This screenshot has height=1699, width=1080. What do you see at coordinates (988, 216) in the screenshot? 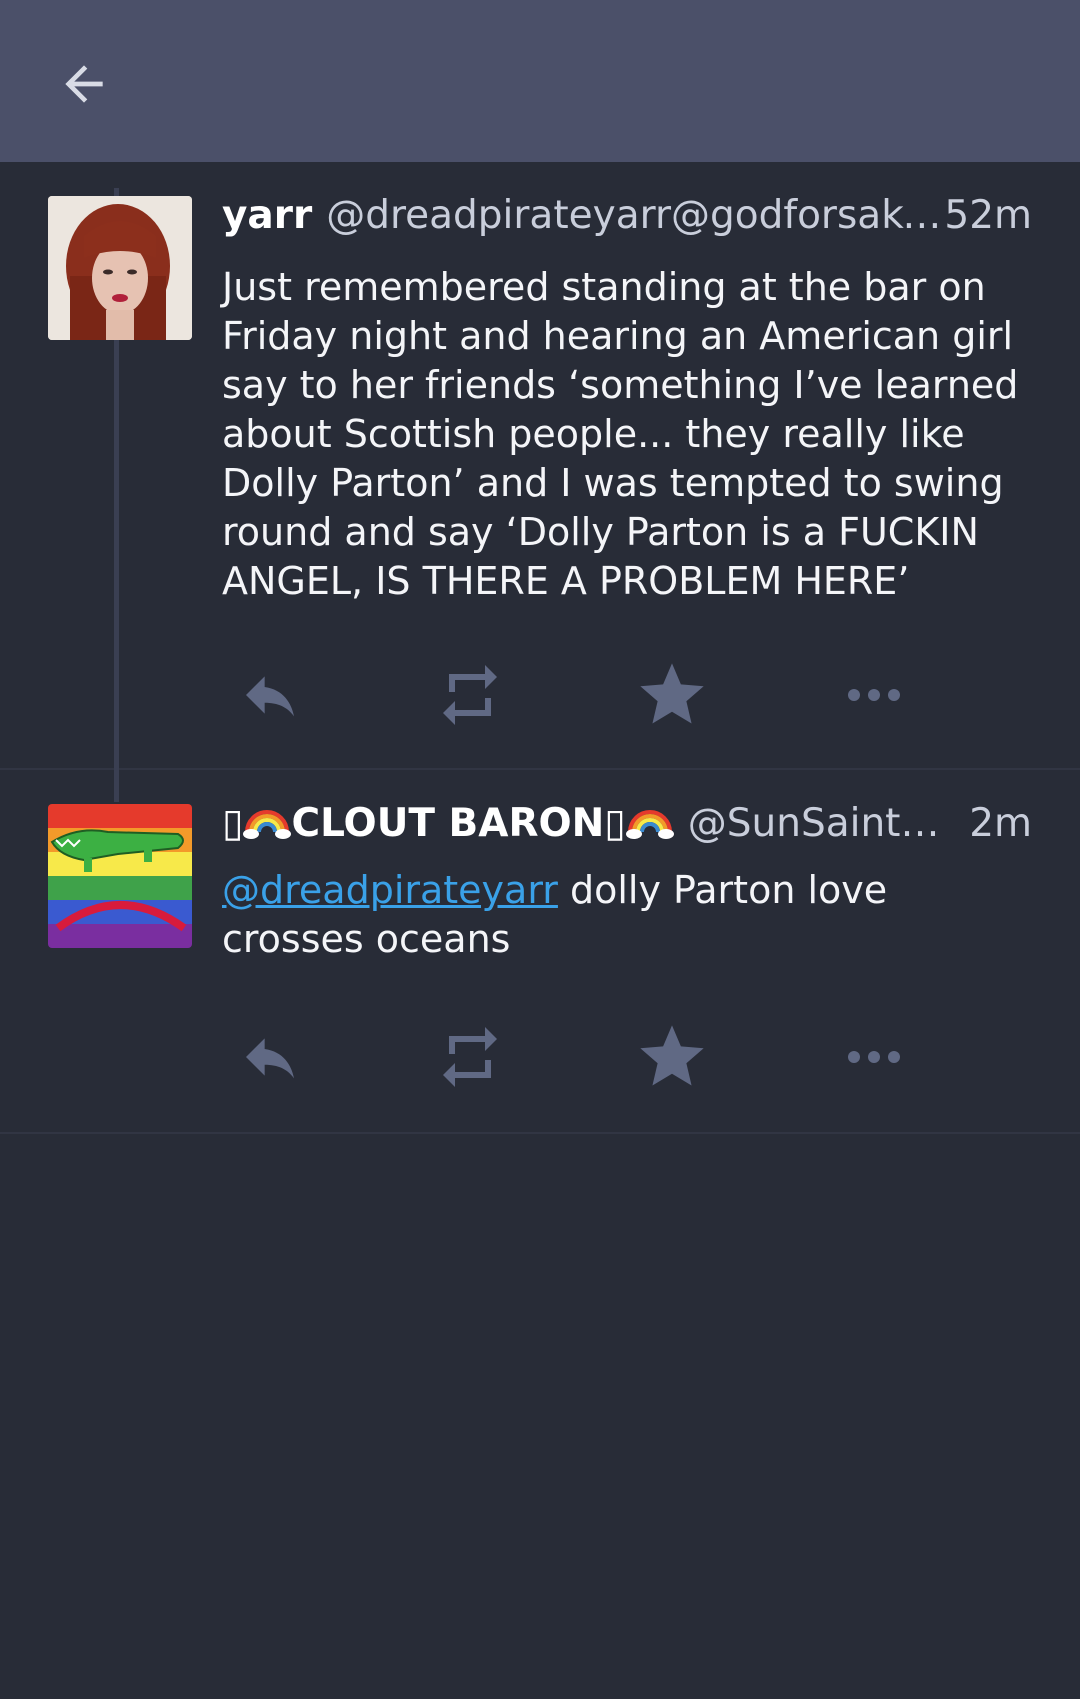
I see `timestamp: 52m` at bounding box center [988, 216].